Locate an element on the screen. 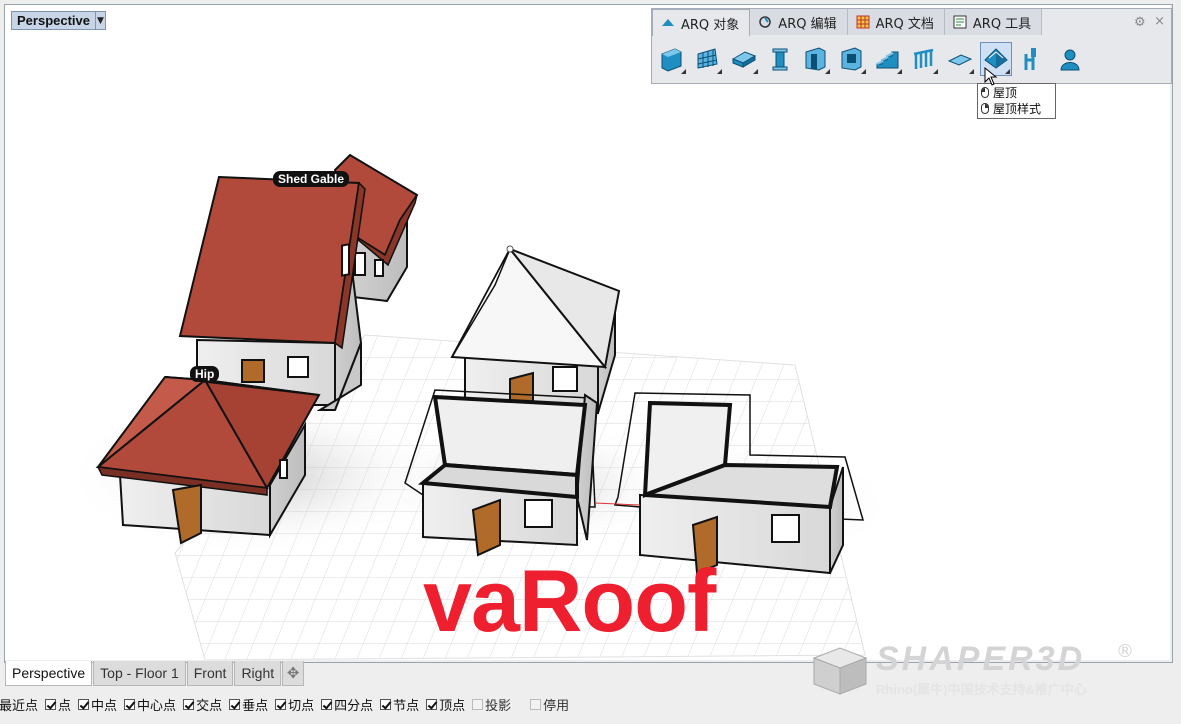 This screenshot has width=1181, height=724. arq-button-row is located at coordinates (870, 59).